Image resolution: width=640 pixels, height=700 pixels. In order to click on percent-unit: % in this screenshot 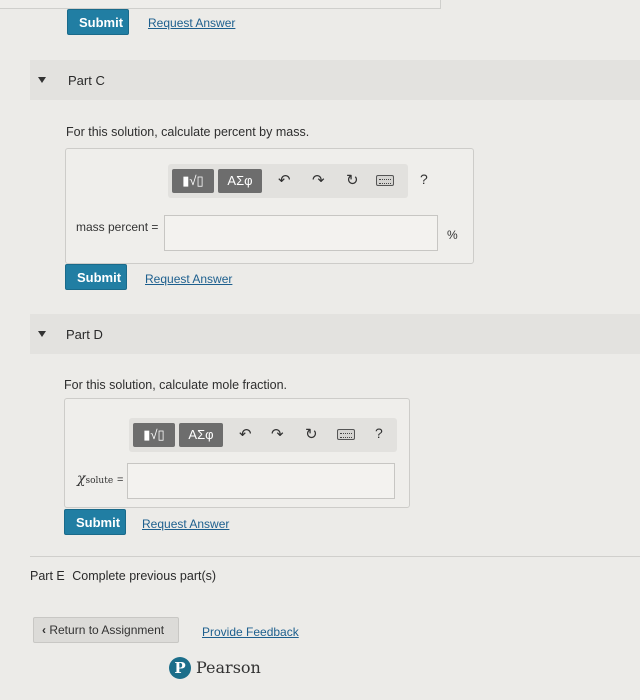, I will do `click(452, 235)`.